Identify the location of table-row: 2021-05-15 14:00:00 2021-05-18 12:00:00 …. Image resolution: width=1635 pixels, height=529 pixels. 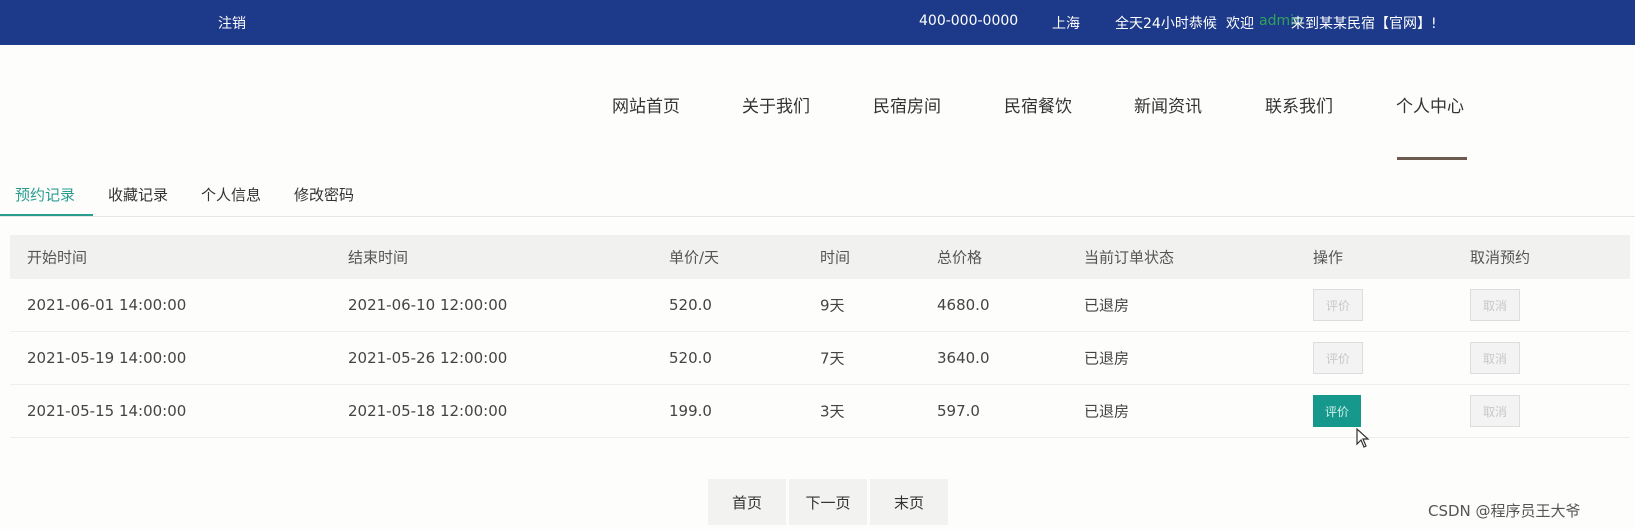
(820, 411).